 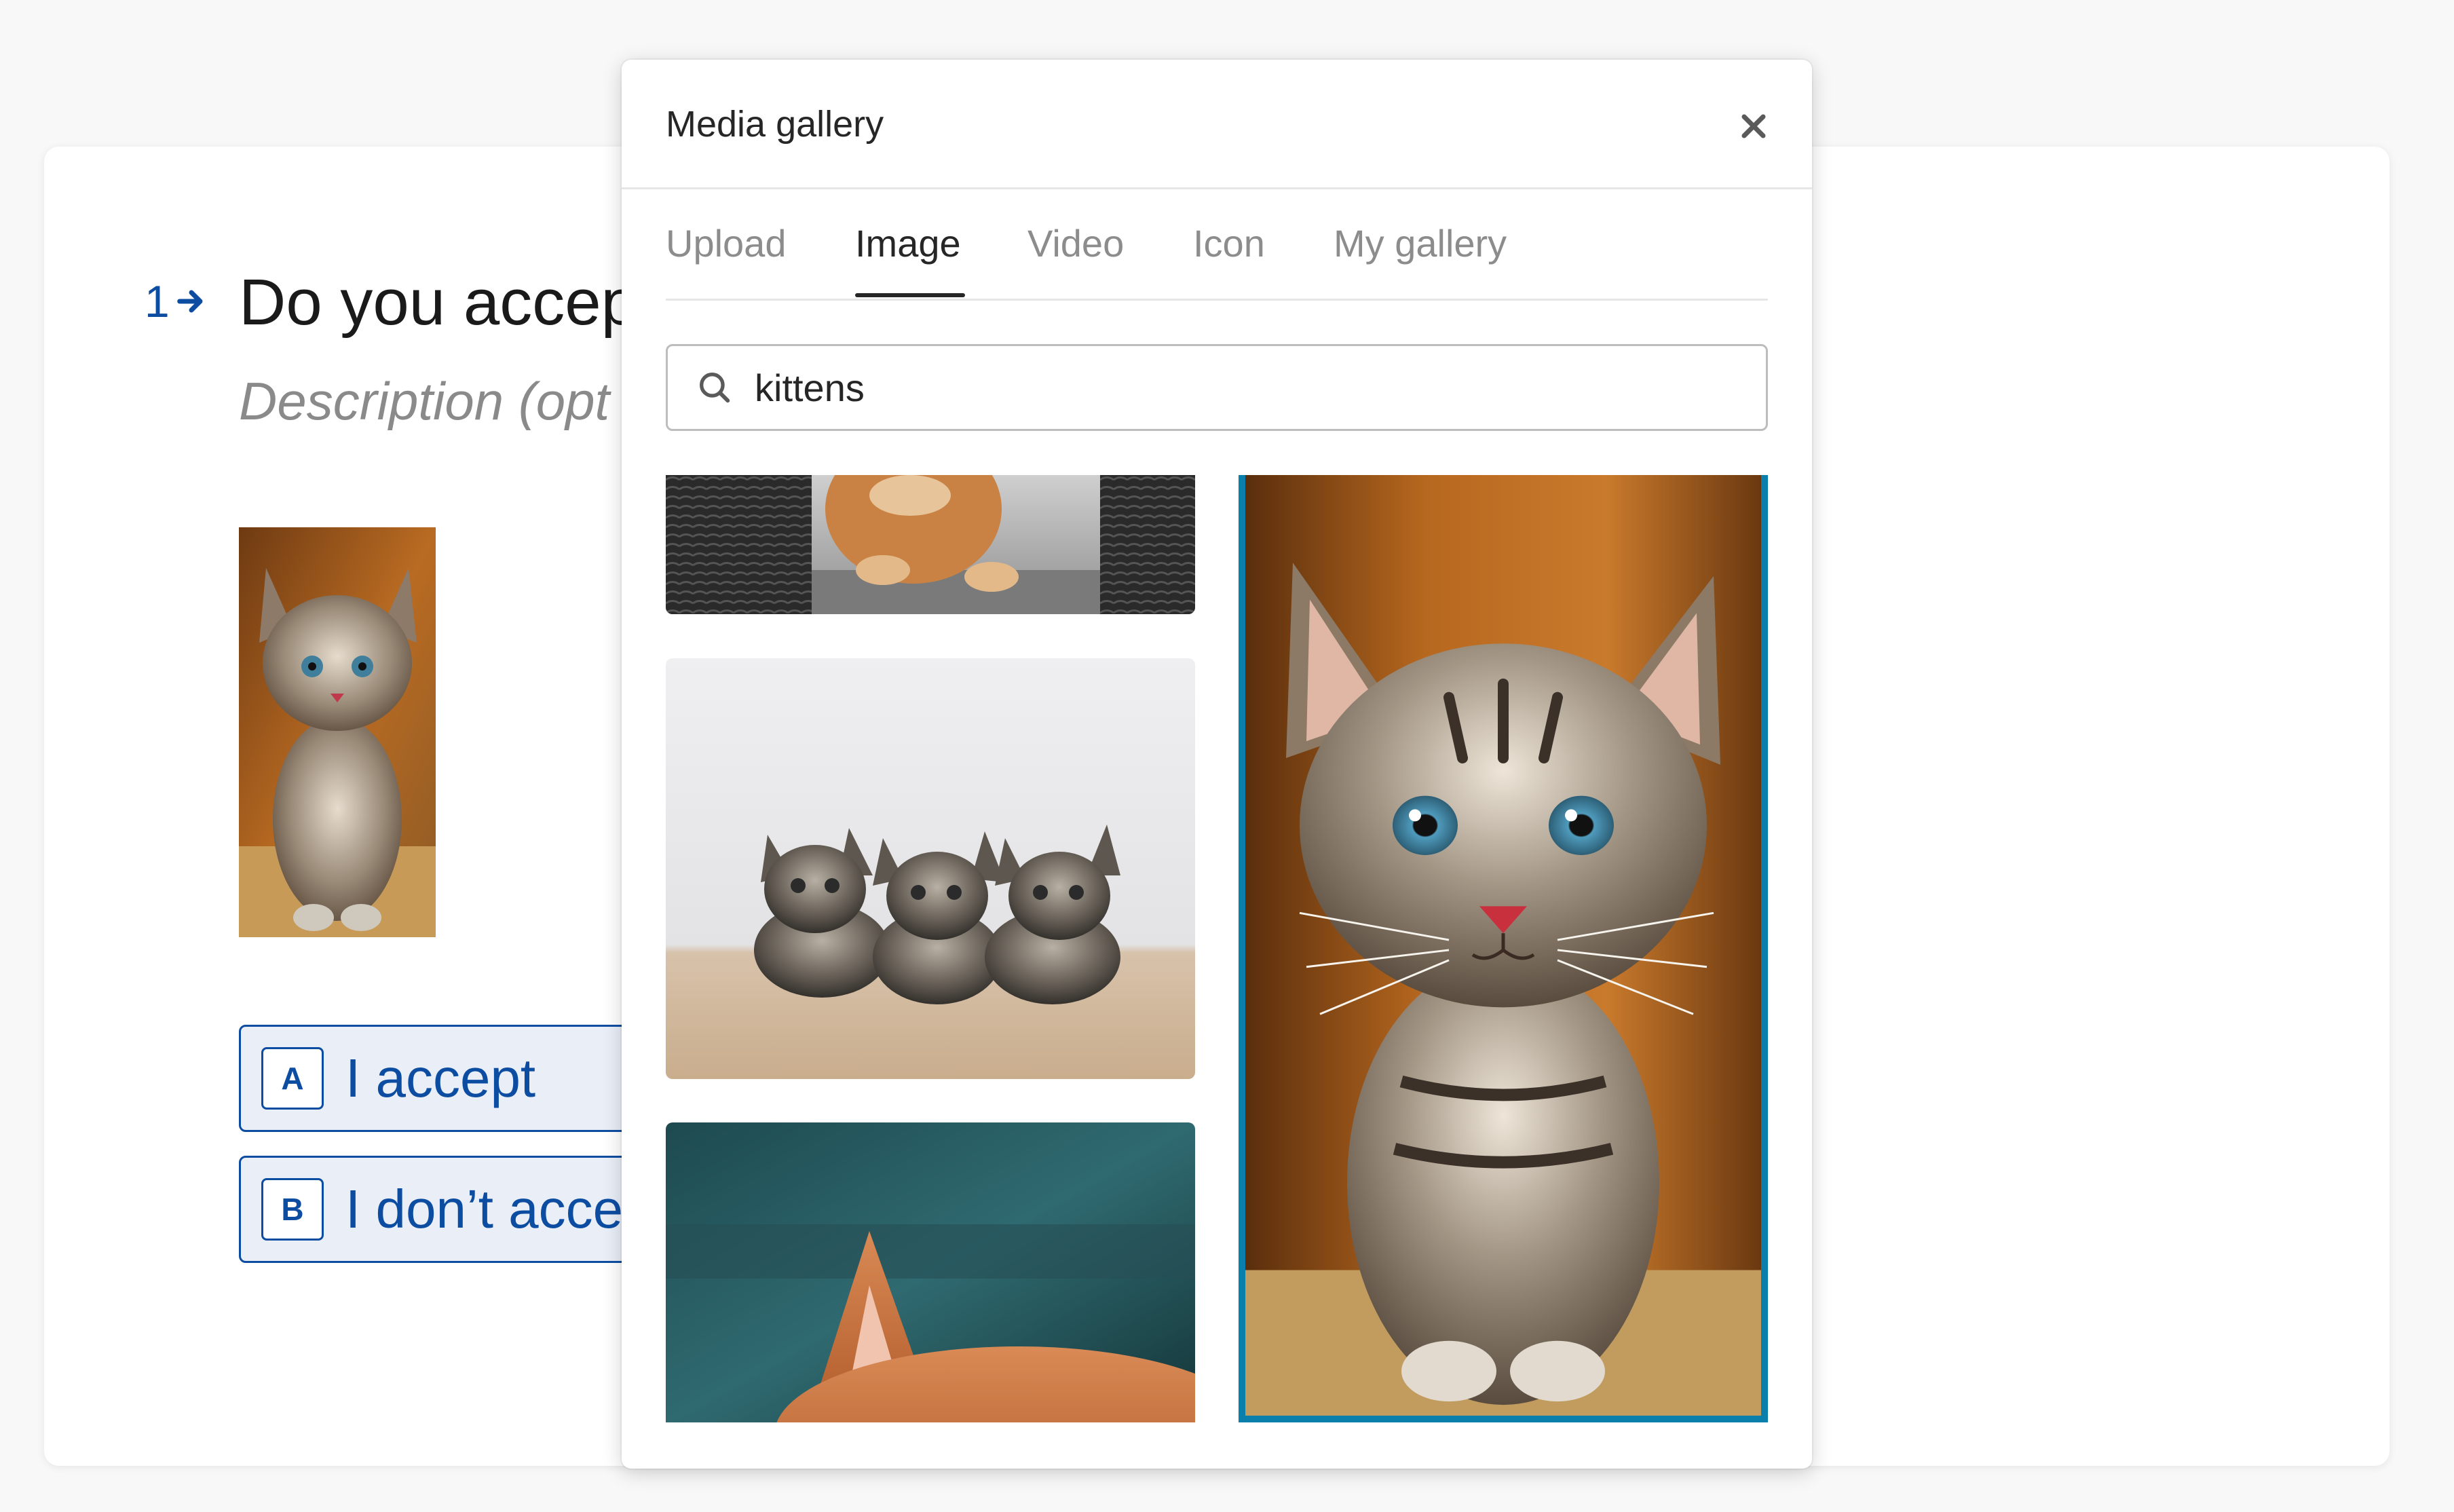 What do you see at coordinates (910, 295) in the screenshot?
I see `active-tab-underline` at bounding box center [910, 295].